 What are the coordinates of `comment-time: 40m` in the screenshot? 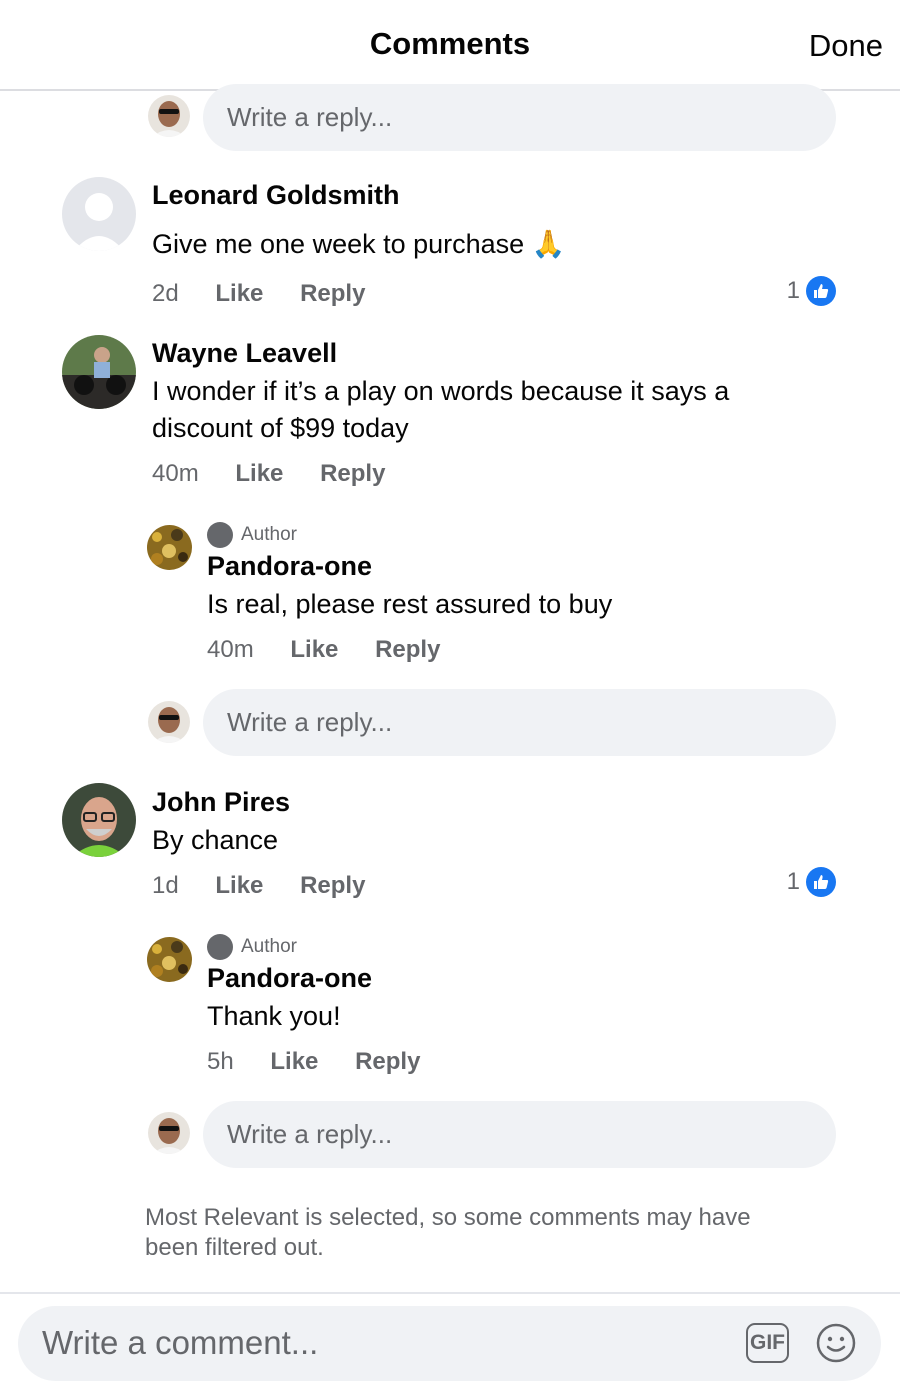 It's located at (175, 473).